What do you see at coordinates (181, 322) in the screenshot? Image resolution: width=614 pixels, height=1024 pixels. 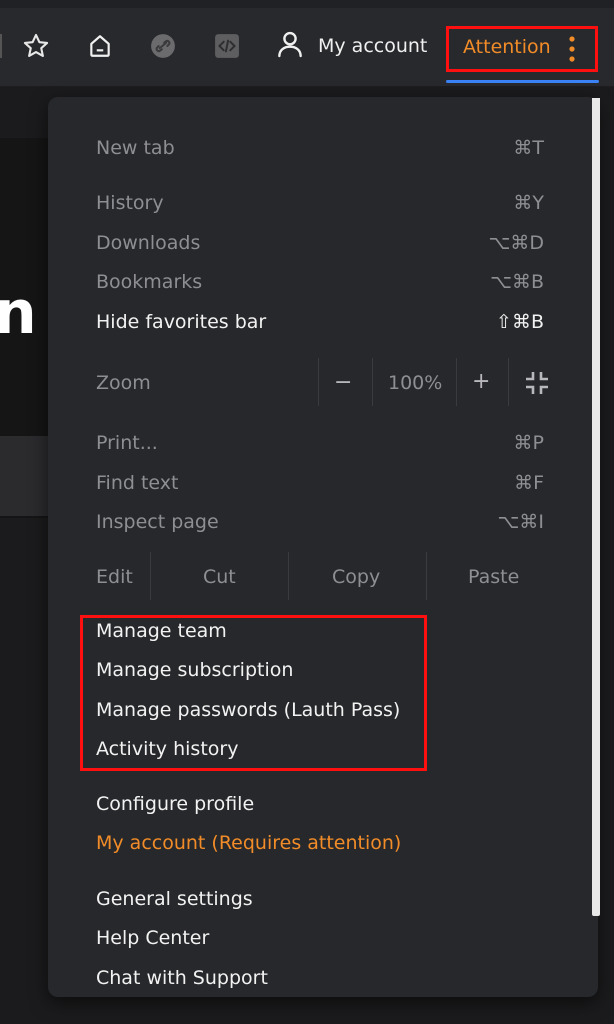 I see `menu-item-hide-favorites-bar: Hide favorites bar` at bounding box center [181, 322].